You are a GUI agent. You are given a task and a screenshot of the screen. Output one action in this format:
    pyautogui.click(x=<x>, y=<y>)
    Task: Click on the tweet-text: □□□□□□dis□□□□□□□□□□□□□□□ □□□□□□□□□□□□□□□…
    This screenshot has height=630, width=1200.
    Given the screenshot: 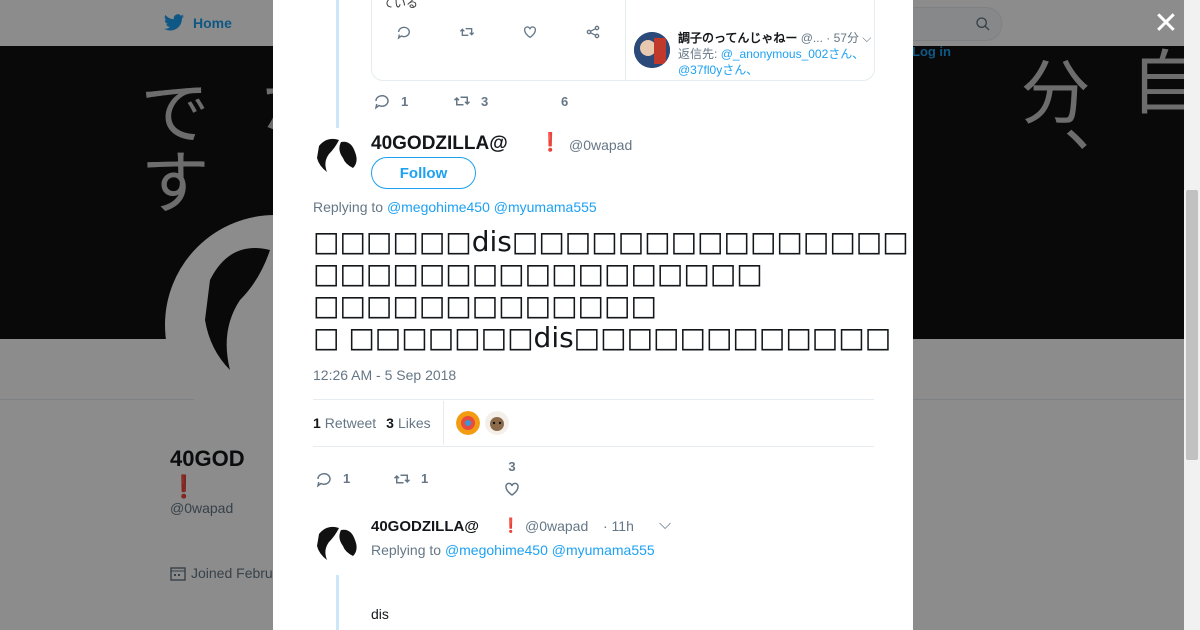 What is the action you would take?
    pyautogui.click(x=611, y=289)
    